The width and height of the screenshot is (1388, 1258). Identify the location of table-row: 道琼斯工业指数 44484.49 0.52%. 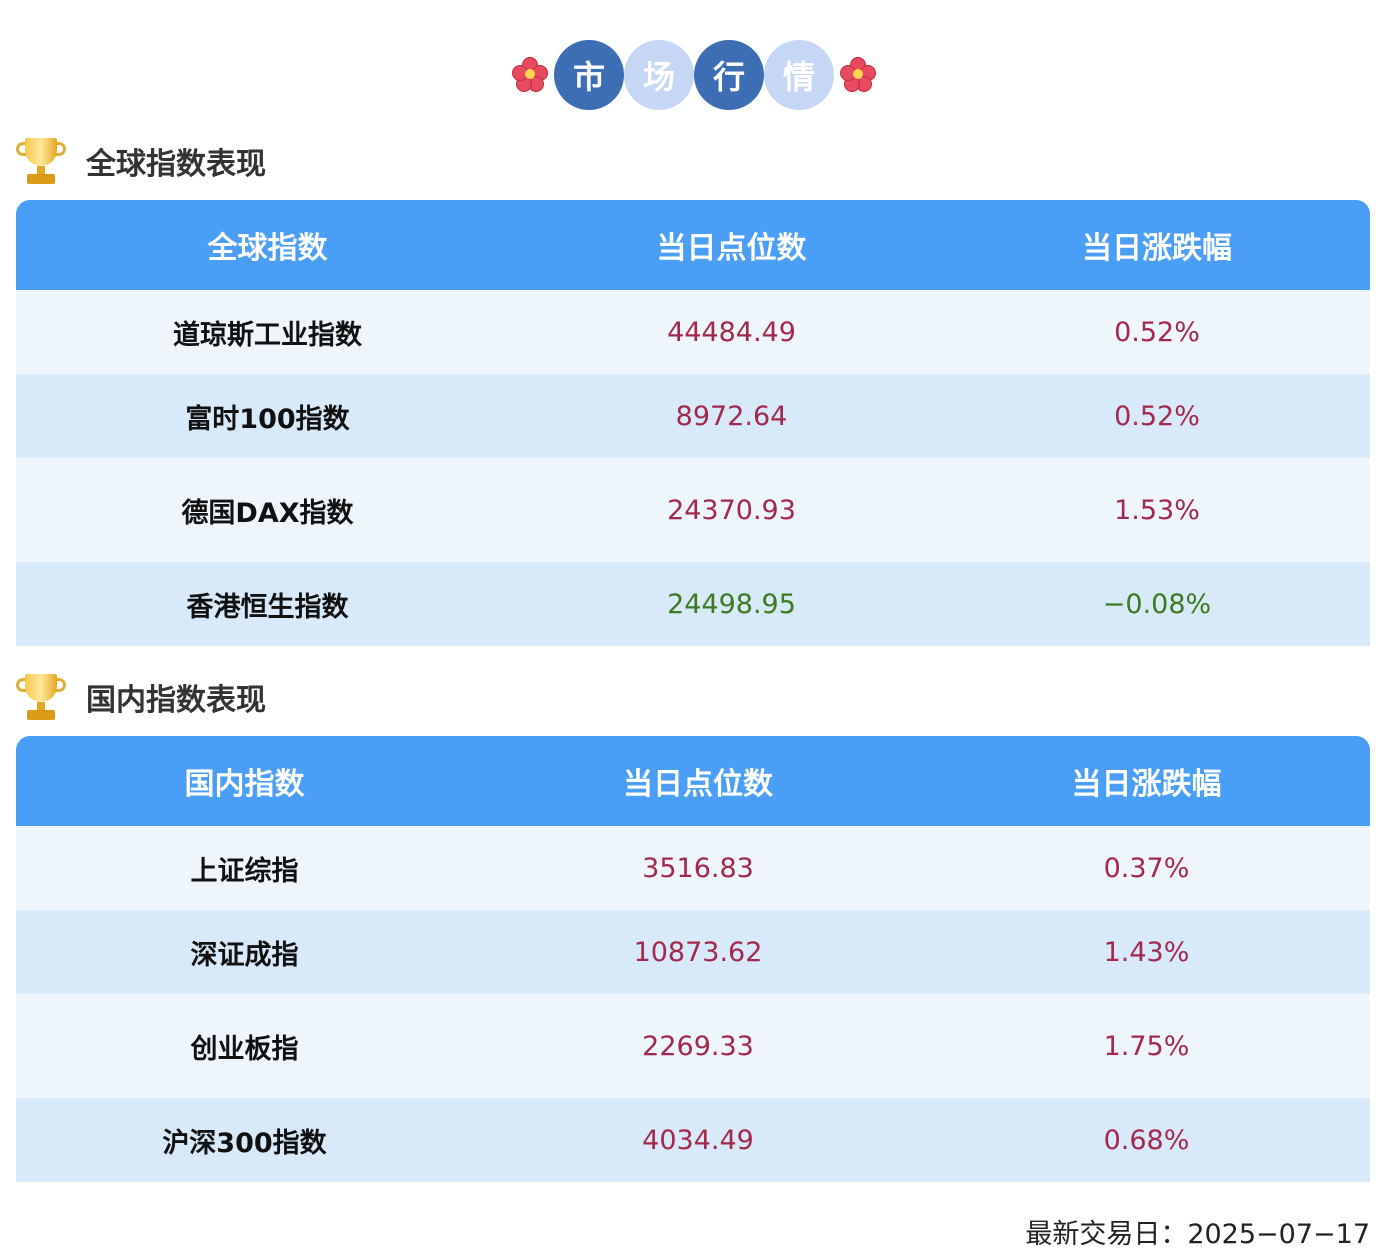
(693, 332).